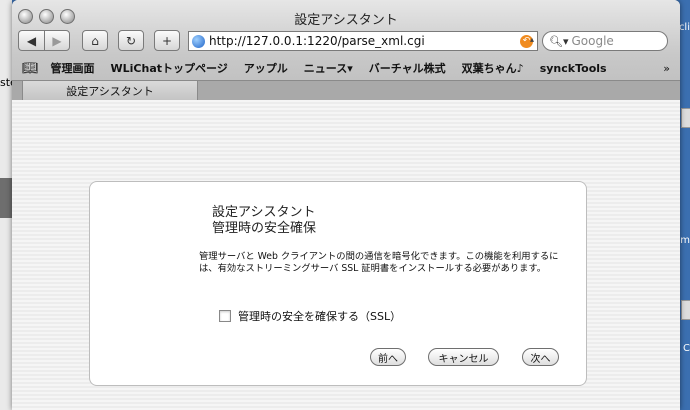 The height and width of the screenshot is (410, 690). What do you see at coordinates (573, 68) in the screenshot?
I see `bookmark-item: synckTools` at bounding box center [573, 68].